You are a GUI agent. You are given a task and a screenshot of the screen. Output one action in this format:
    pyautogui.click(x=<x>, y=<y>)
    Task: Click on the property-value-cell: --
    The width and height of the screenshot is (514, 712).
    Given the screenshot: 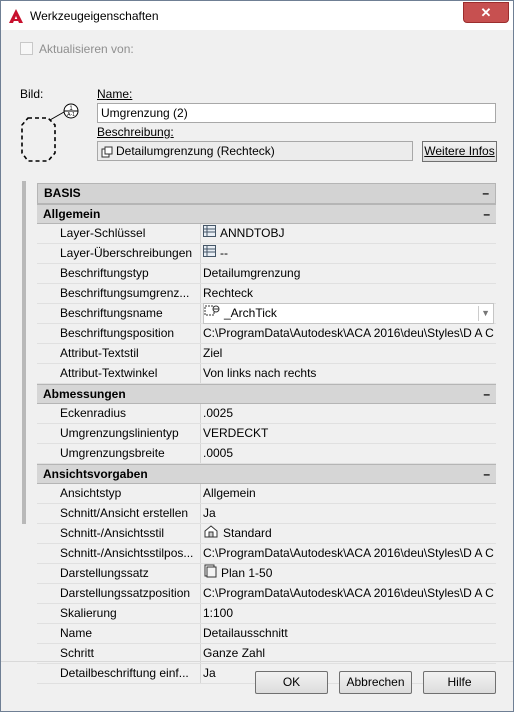 What is the action you would take?
    pyautogui.click(x=348, y=253)
    